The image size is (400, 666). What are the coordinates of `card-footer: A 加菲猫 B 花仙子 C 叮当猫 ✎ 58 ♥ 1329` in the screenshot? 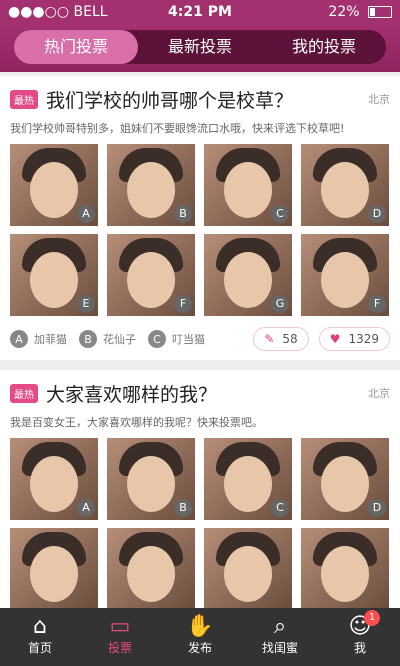 It's located at (200, 339).